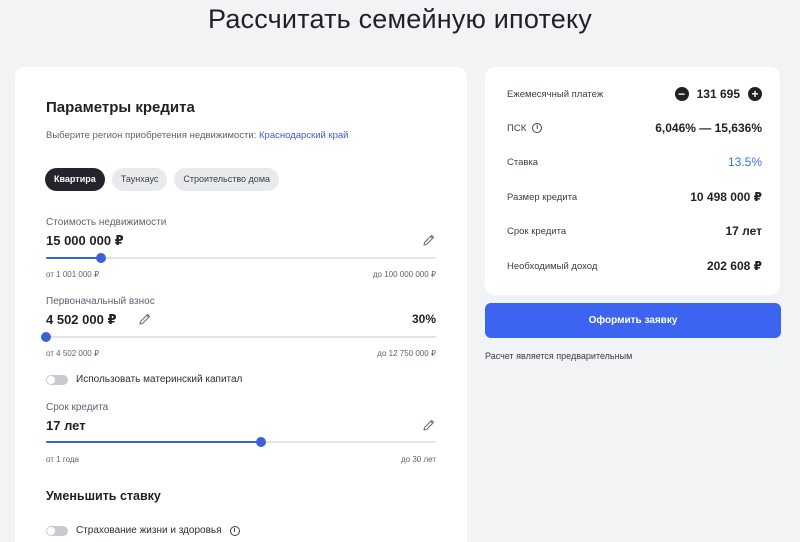 The width and height of the screenshot is (800, 542). I want to click on reduce-rate-title: Уменьшить ставку, so click(103, 496).